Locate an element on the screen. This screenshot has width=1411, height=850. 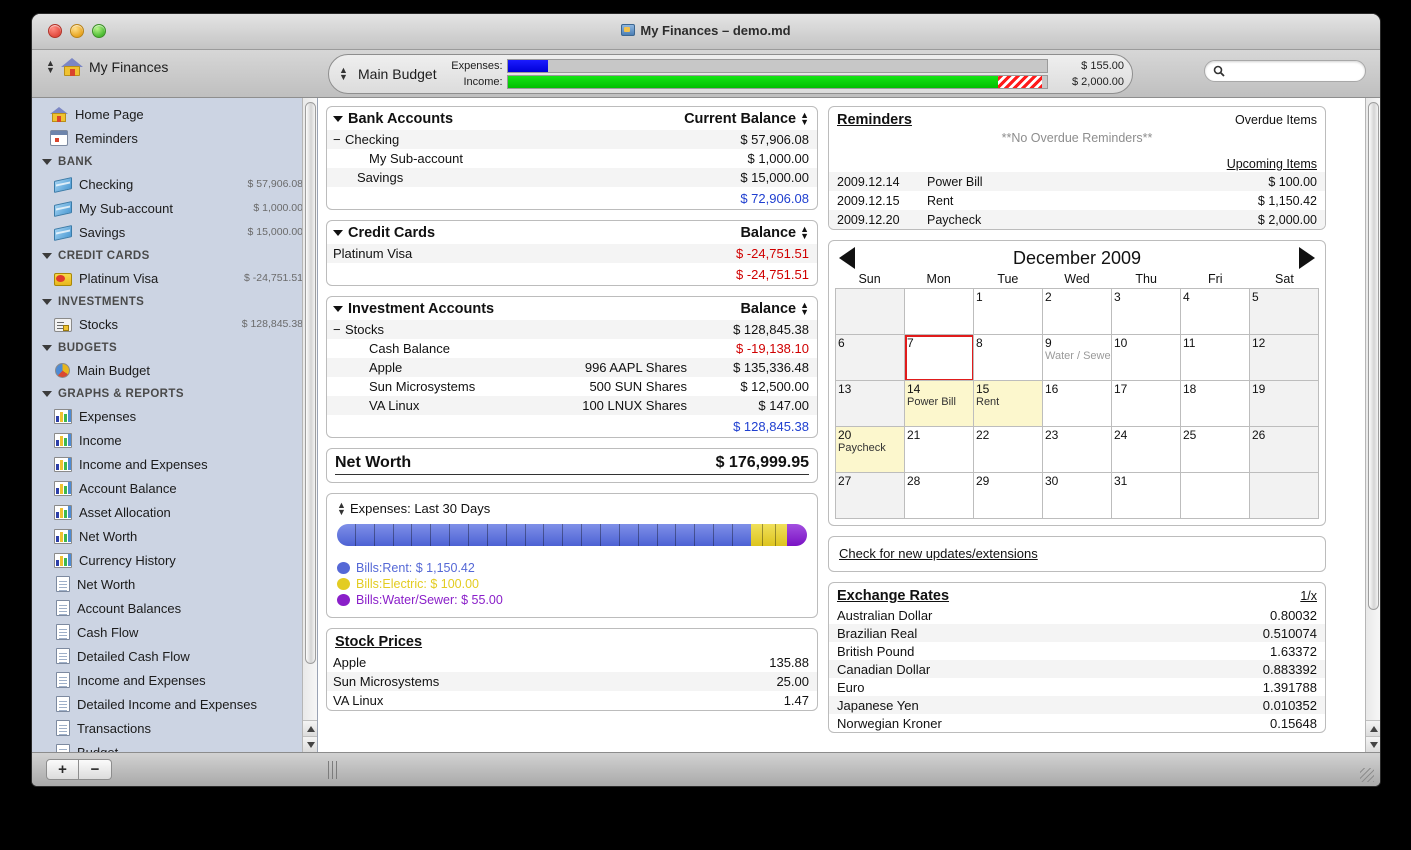
calendar-day-cell: 4 is located at coordinates (1215, 312).